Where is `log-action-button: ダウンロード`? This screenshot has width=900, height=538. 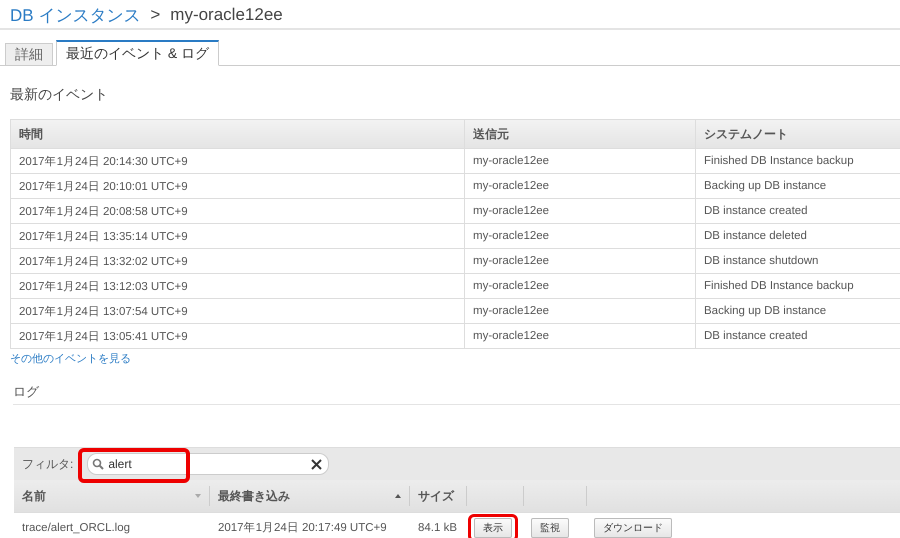
log-action-button: ダウンロード is located at coordinates (633, 528).